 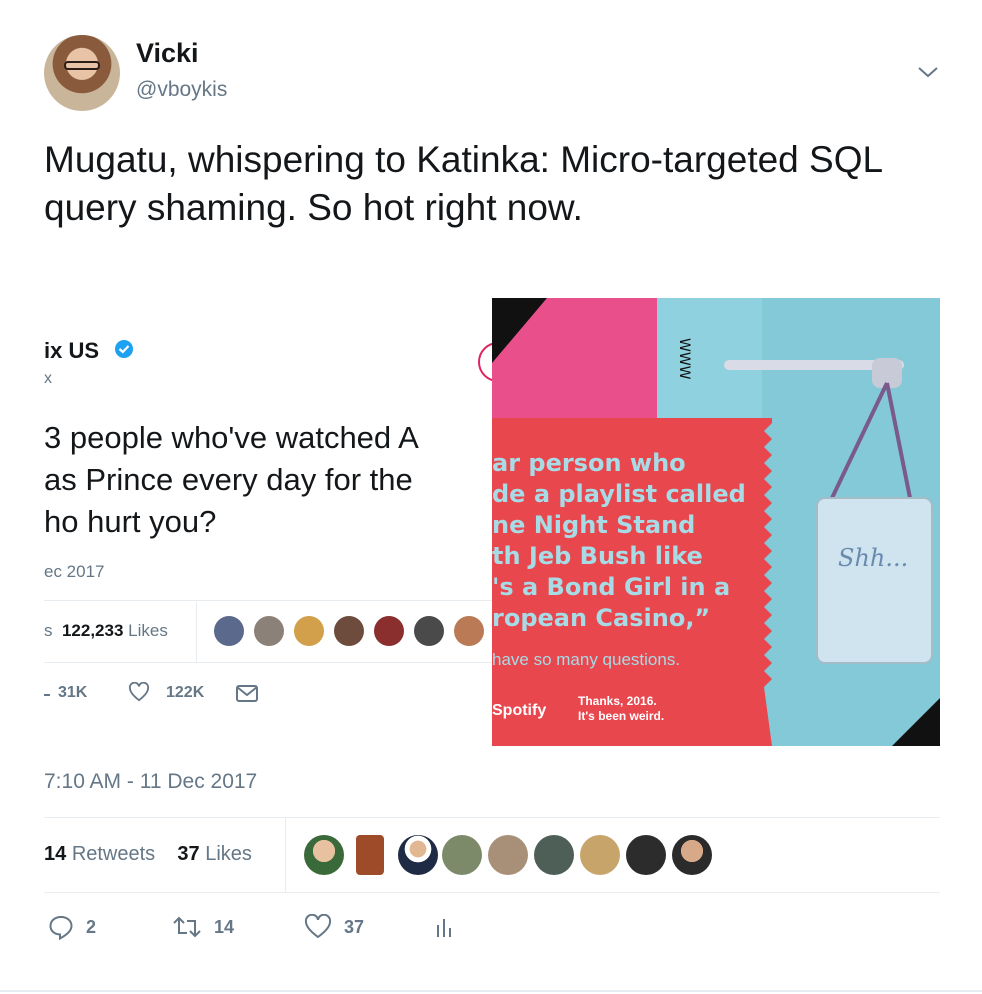 I want to click on like-count: 37, so click(x=354, y=926).